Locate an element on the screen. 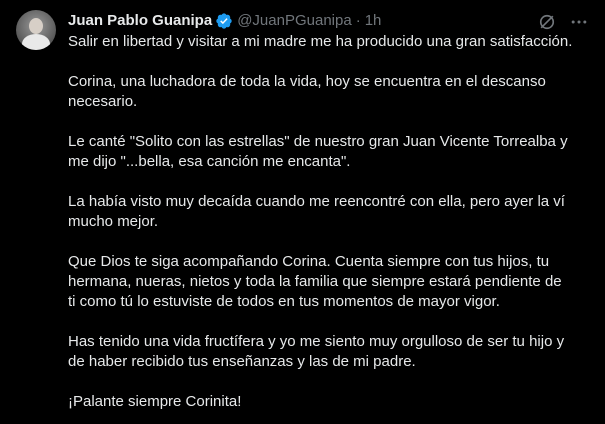 This screenshot has width=605, height=424. grok-icon is located at coordinates (547, 22).